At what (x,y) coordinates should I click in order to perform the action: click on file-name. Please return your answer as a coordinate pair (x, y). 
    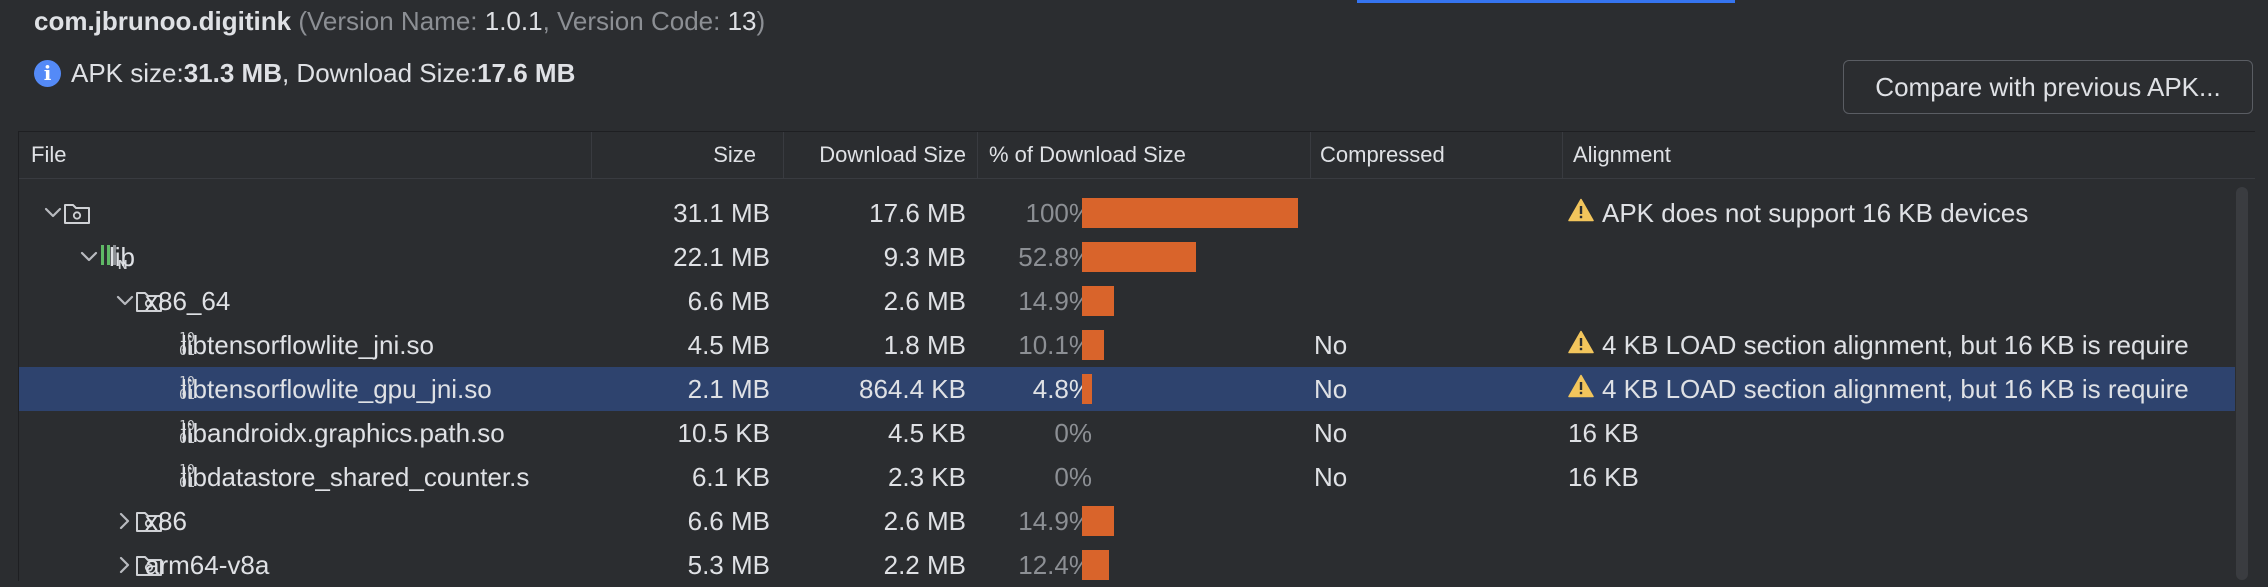
    Looking at the image, I should click on (350, 213).